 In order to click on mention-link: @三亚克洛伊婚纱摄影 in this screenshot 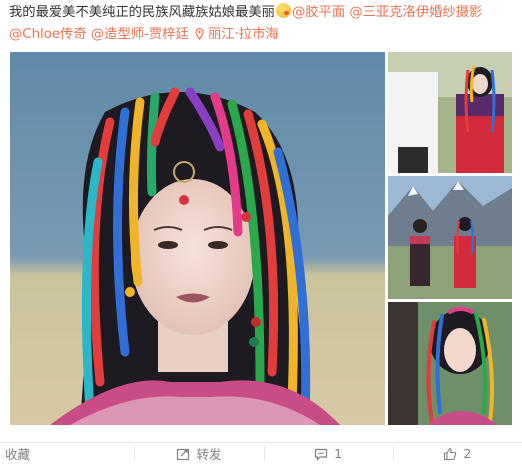, I will do `click(415, 12)`.